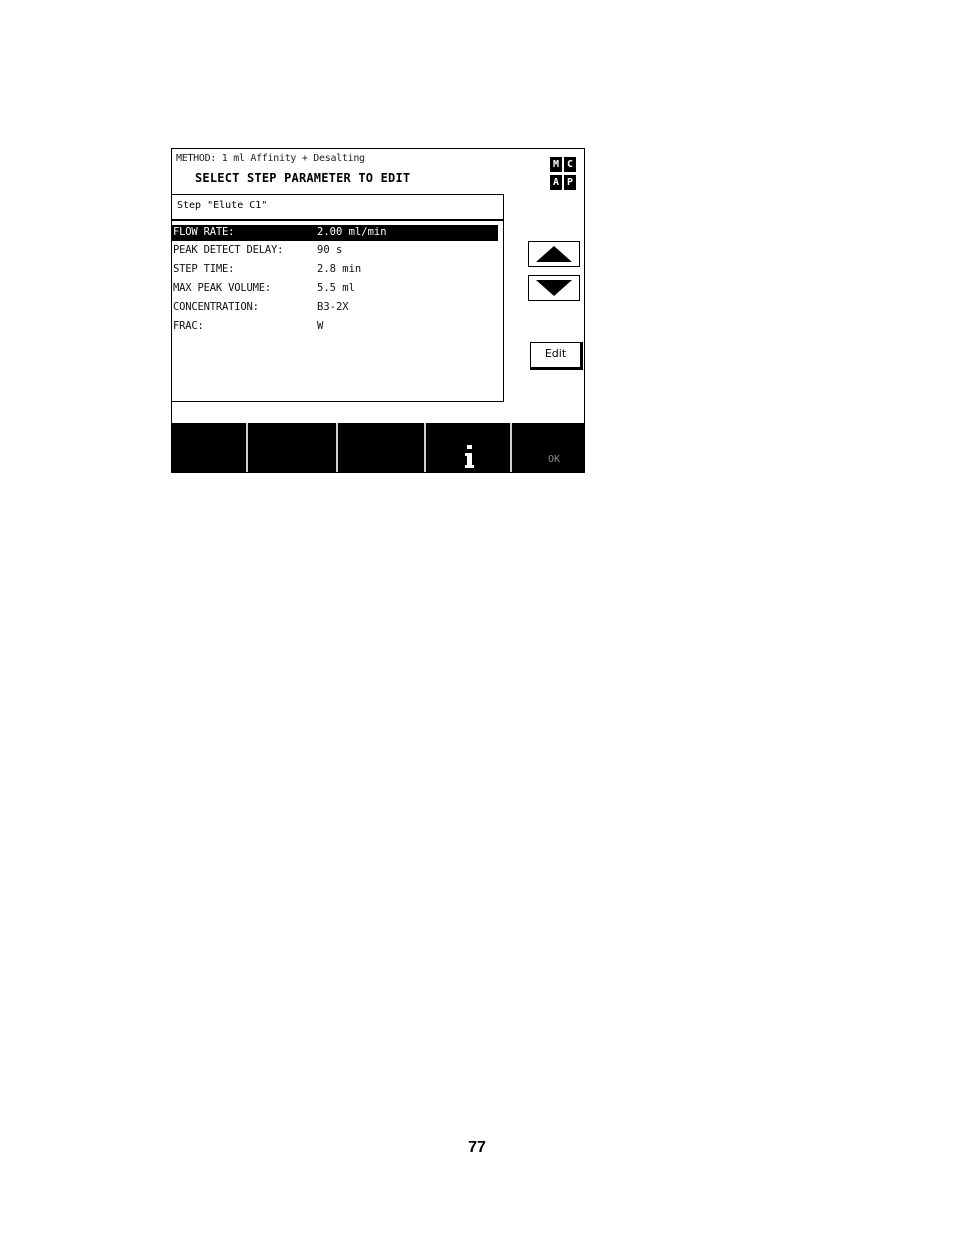 The image size is (954, 1235). I want to click on parameter-value: B3-2X, so click(333, 307).